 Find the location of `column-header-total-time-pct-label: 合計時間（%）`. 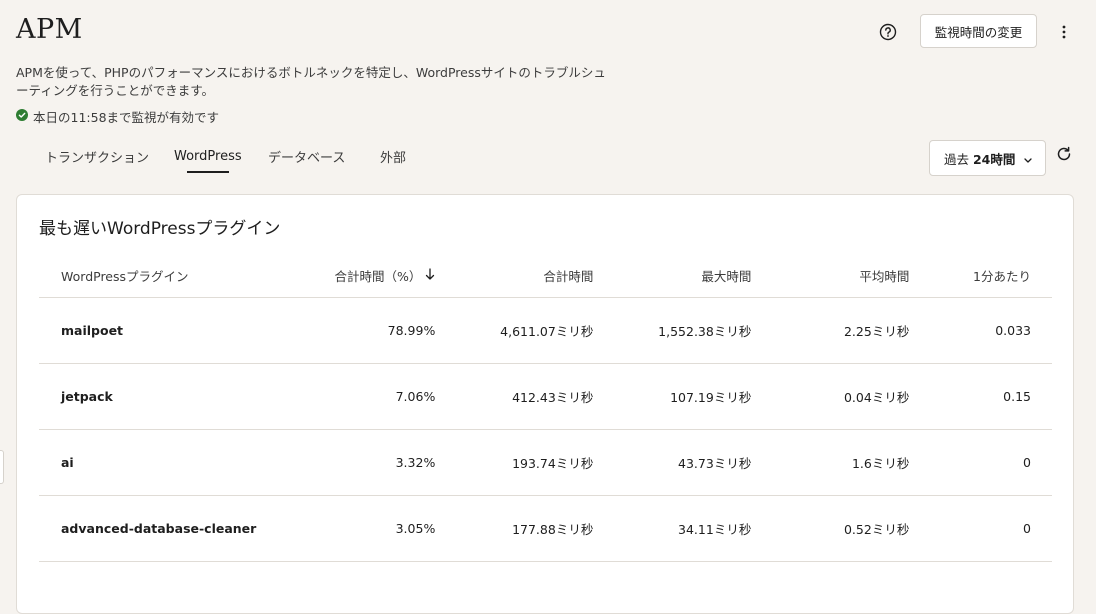

column-header-total-time-pct-label: 合計時間（%） is located at coordinates (378, 276).